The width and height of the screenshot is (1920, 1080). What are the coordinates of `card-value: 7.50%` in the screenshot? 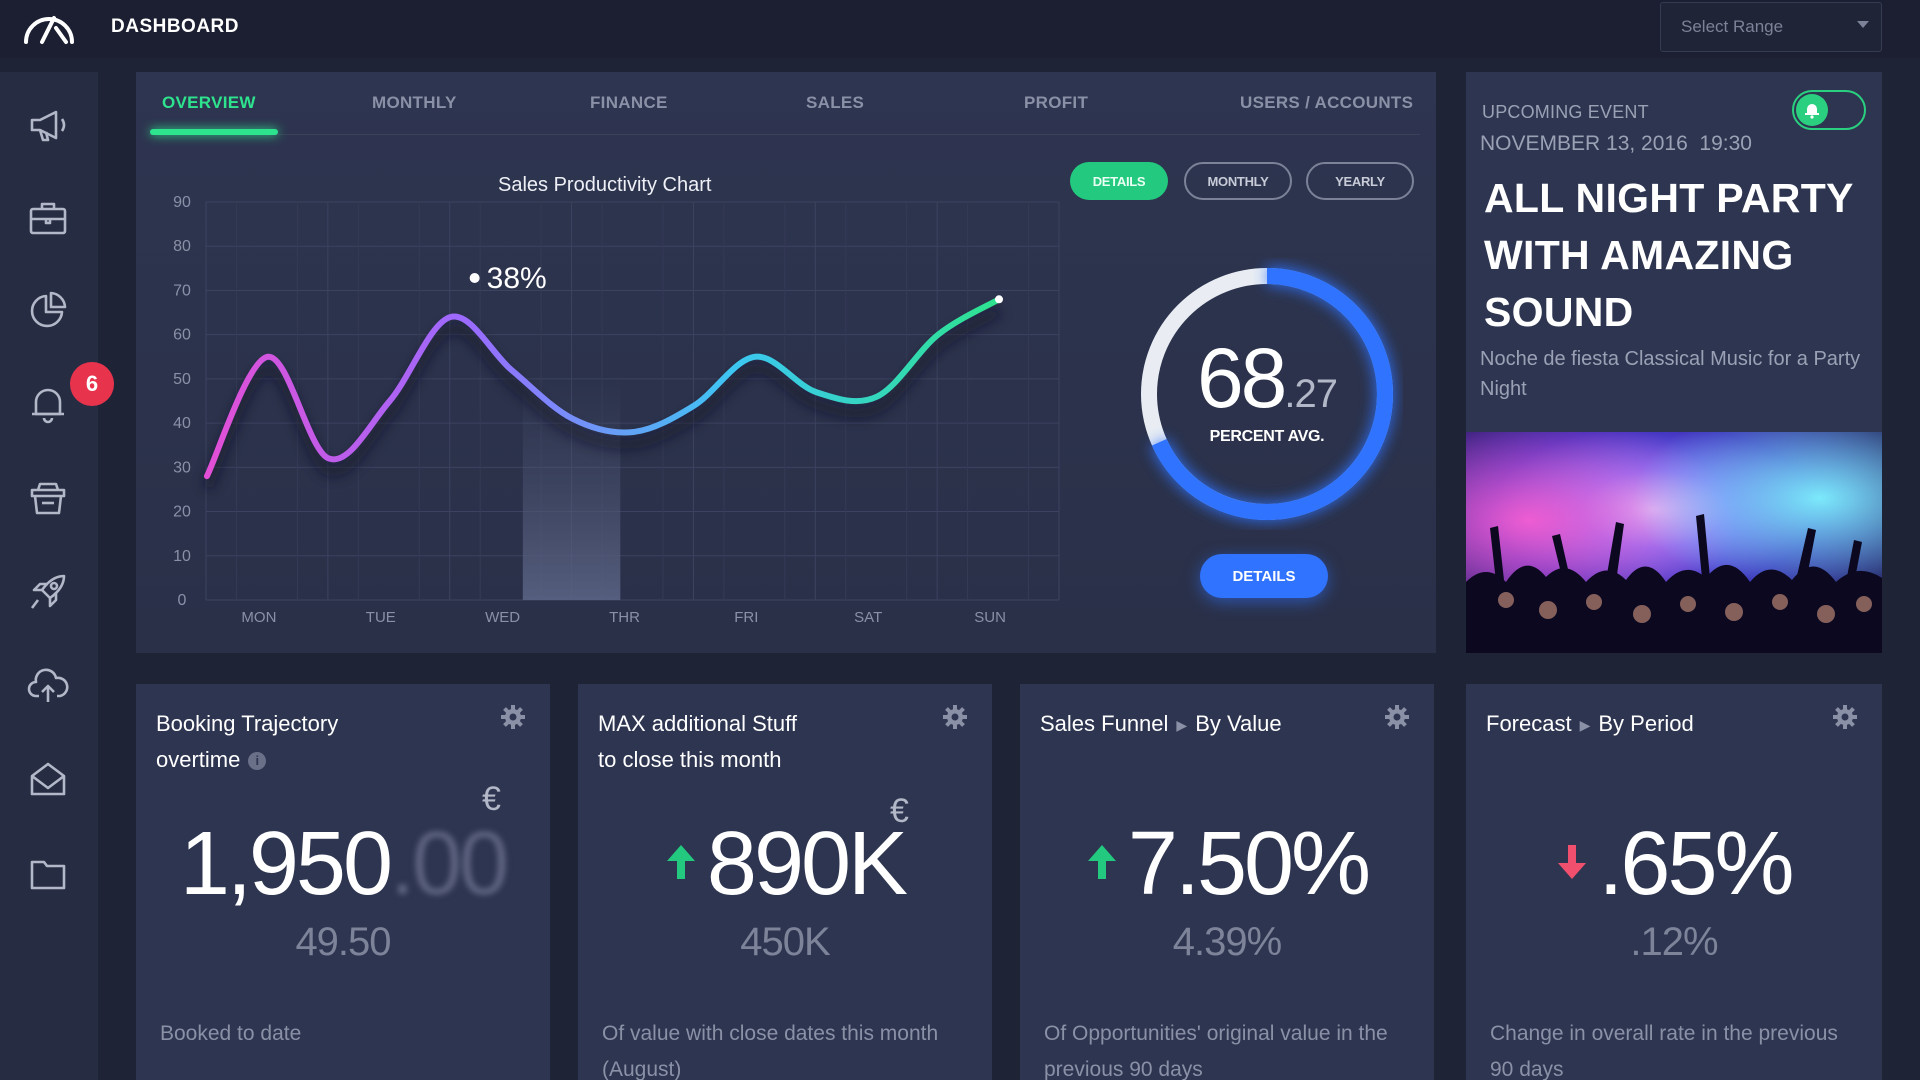 It's located at (1227, 864).